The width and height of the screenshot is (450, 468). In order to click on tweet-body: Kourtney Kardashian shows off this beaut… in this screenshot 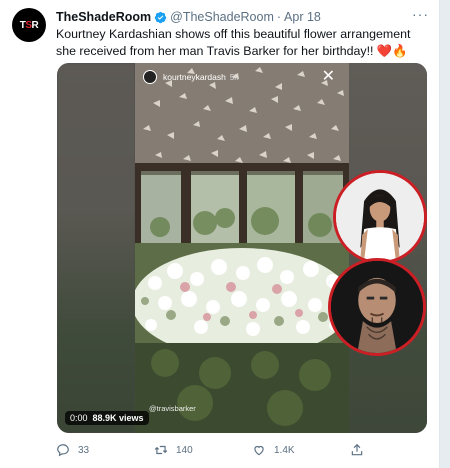, I will do `click(233, 42)`.